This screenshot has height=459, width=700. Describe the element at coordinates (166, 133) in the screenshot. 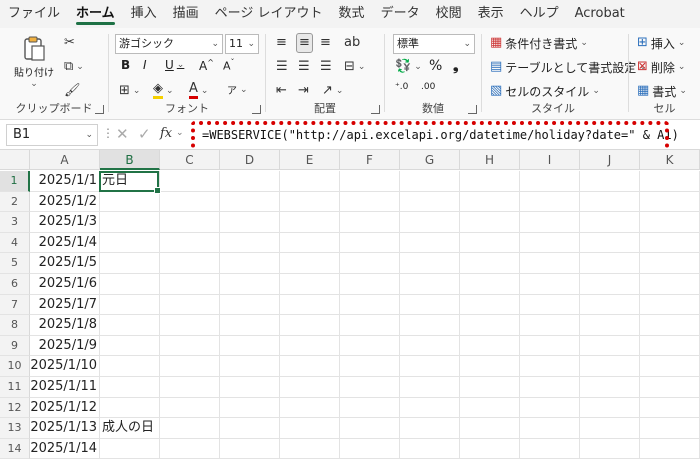

I see `insert-function-icon: fx` at that location.